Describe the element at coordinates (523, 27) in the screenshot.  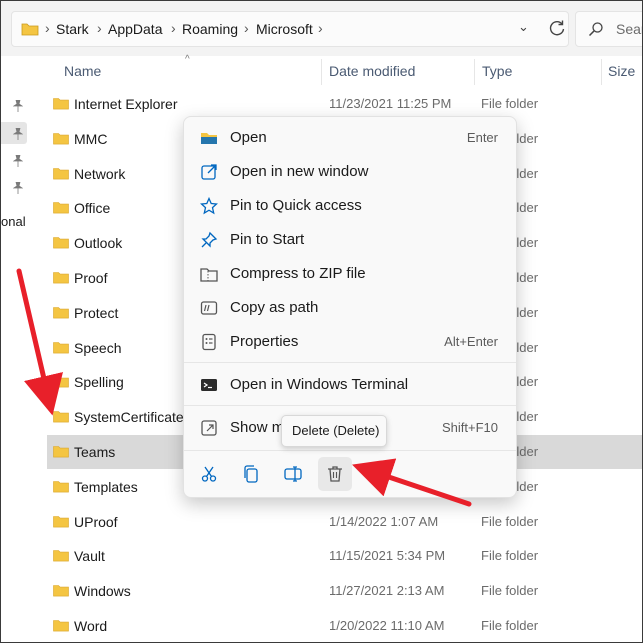
I see `address-history-dropdown-icon: ⌄` at that location.